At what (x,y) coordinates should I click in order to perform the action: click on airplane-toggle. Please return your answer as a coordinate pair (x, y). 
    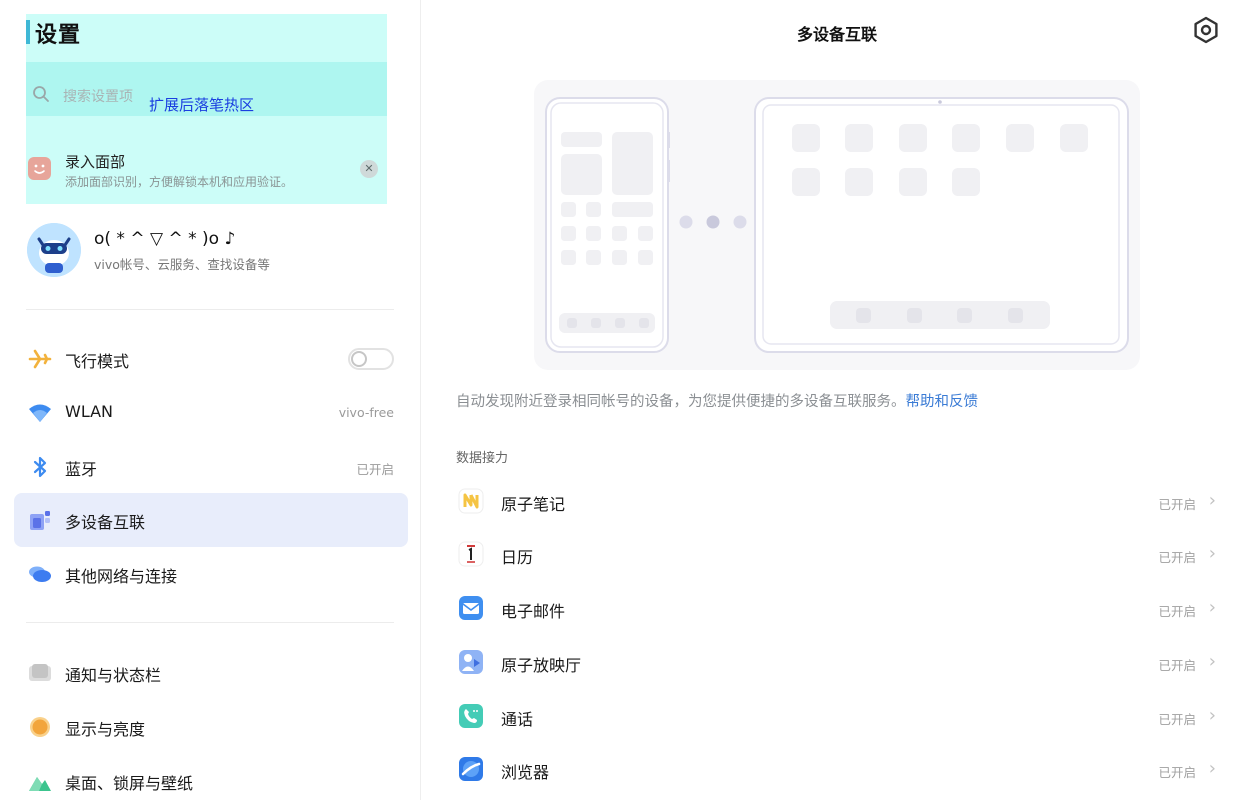
    Looking at the image, I should click on (371, 359).